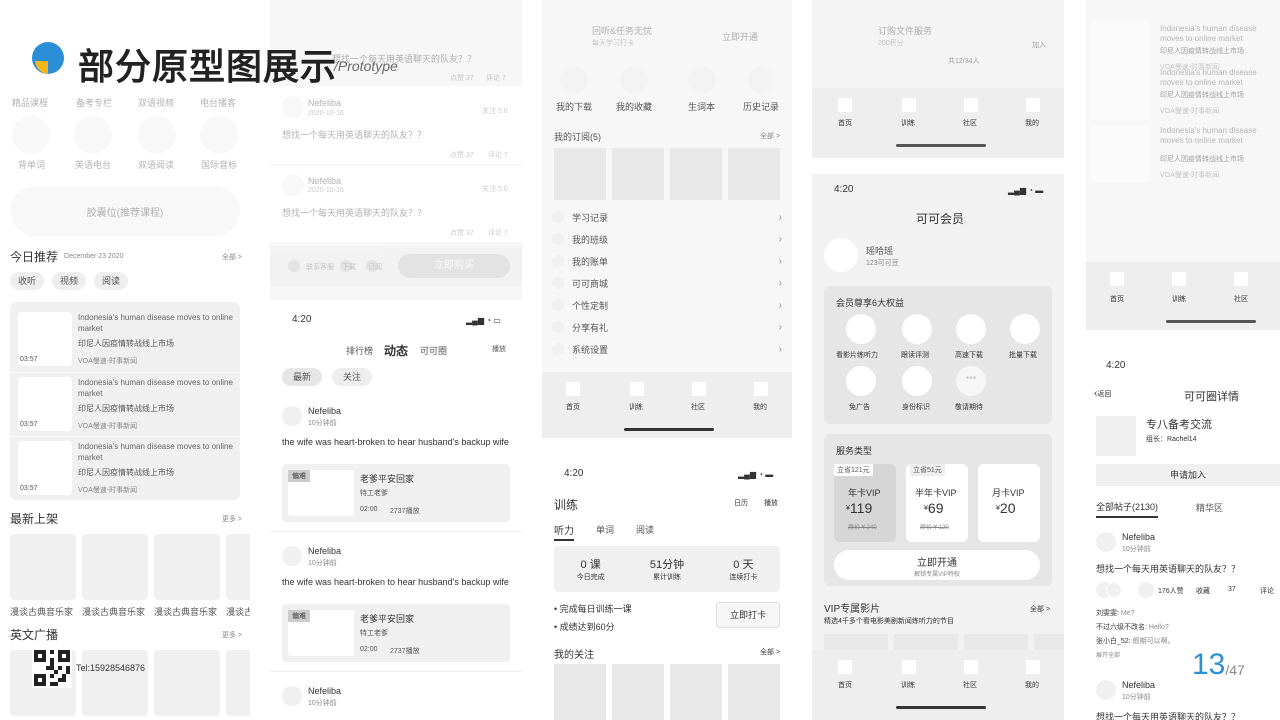 The image size is (1280, 720). Describe the element at coordinates (396, 699) in the screenshot. I see `feed-item: Nefeliba 10分钟前` at that location.